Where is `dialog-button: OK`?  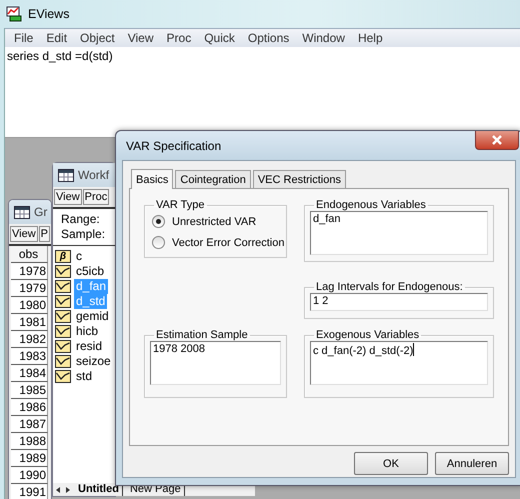 dialog-button: OK is located at coordinates (391, 463).